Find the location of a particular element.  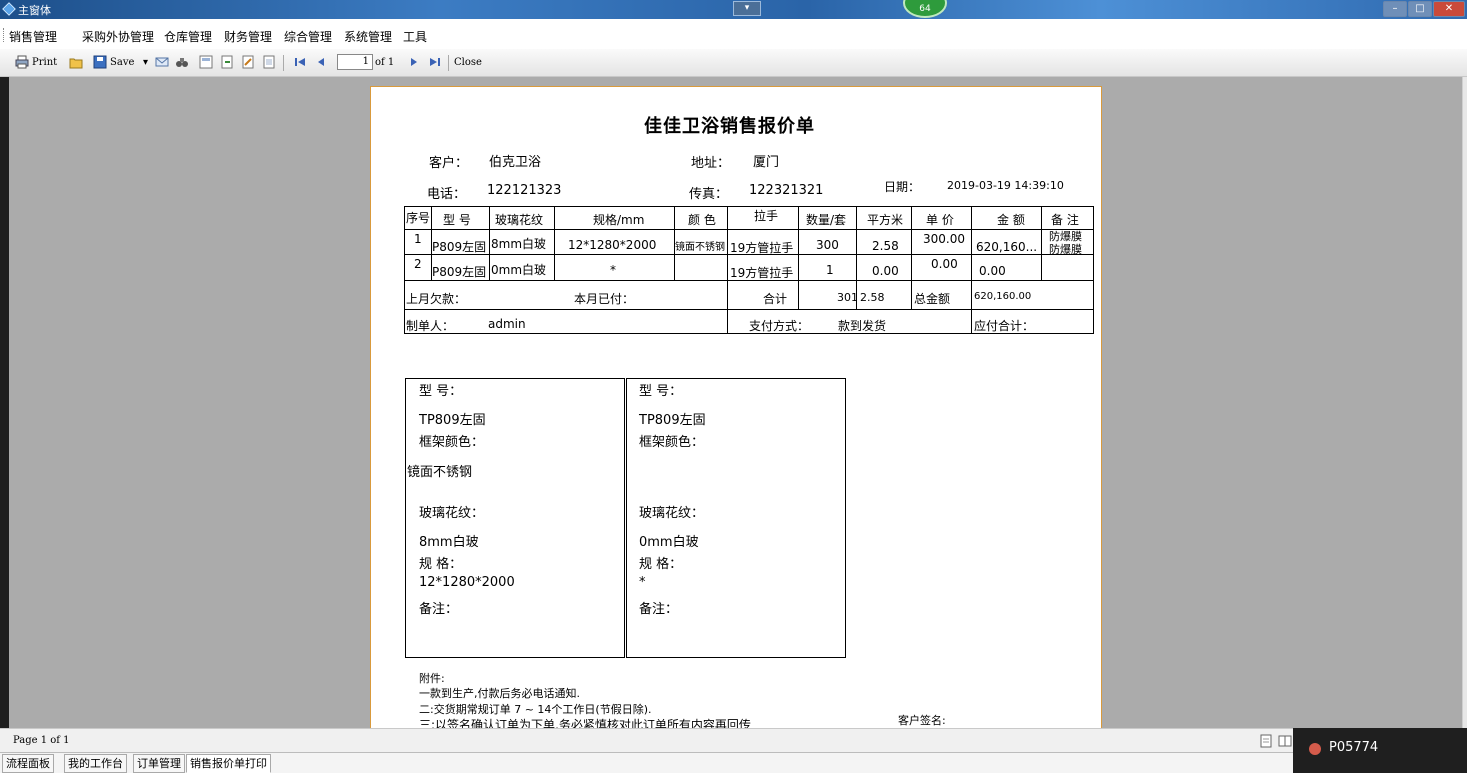

menu-system: 系统管理 is located at coordinates (368, 36).